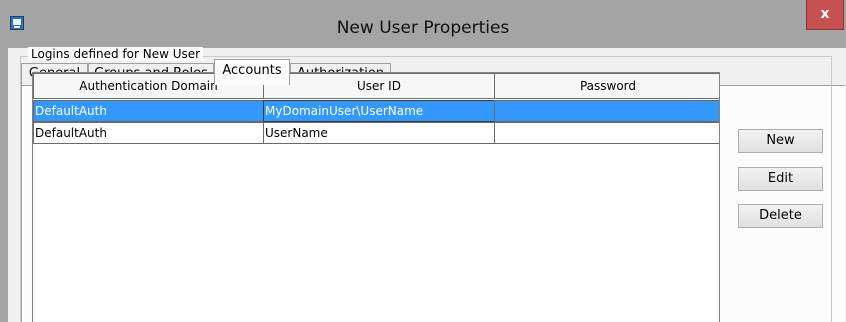 This screenshot has height=322, width=846. Describe the element at coordinates (252, 72) in the screenshot. I see `tab-accounts: Accounts` at that location.